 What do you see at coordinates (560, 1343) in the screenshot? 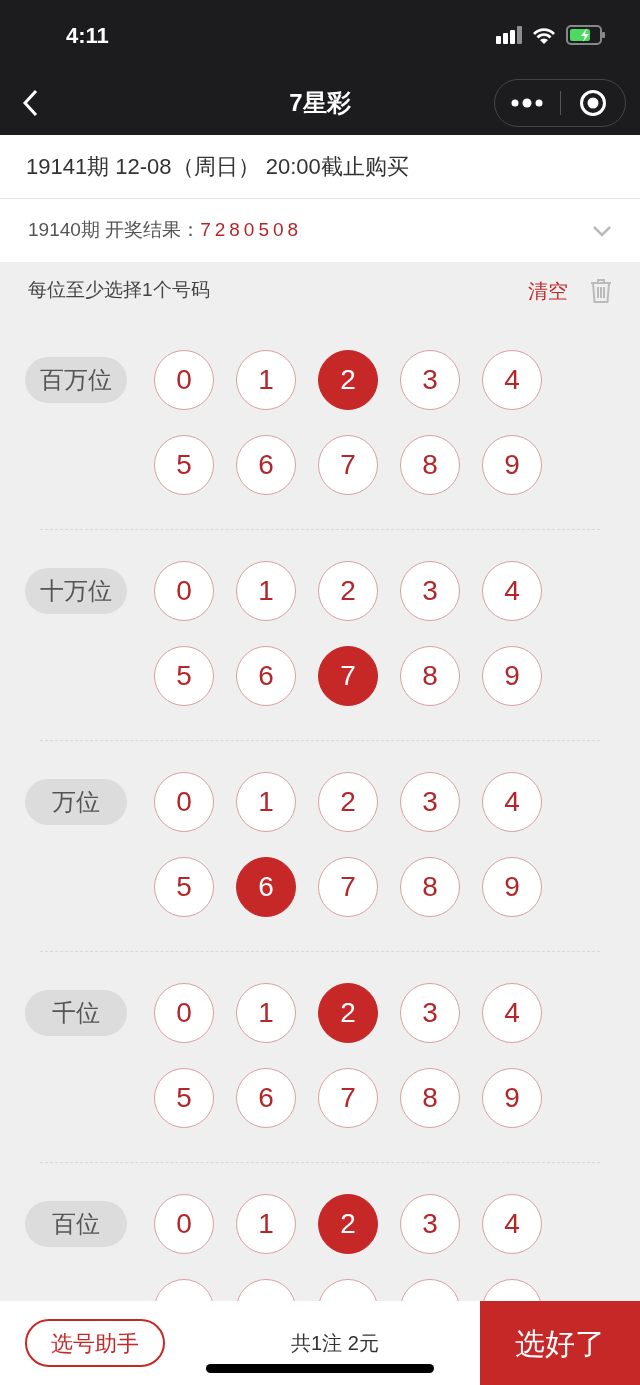
I see `confirm-button: 选好了` at bounding box center [560, 1343].